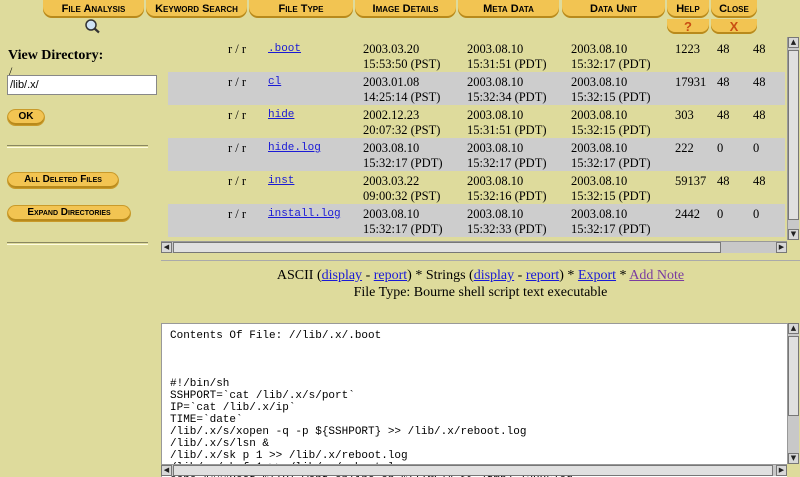  What do you see at coordinates (691, 181) in the screenshot?
I see `size-cell: 59137` at bounding box center [691, 181].